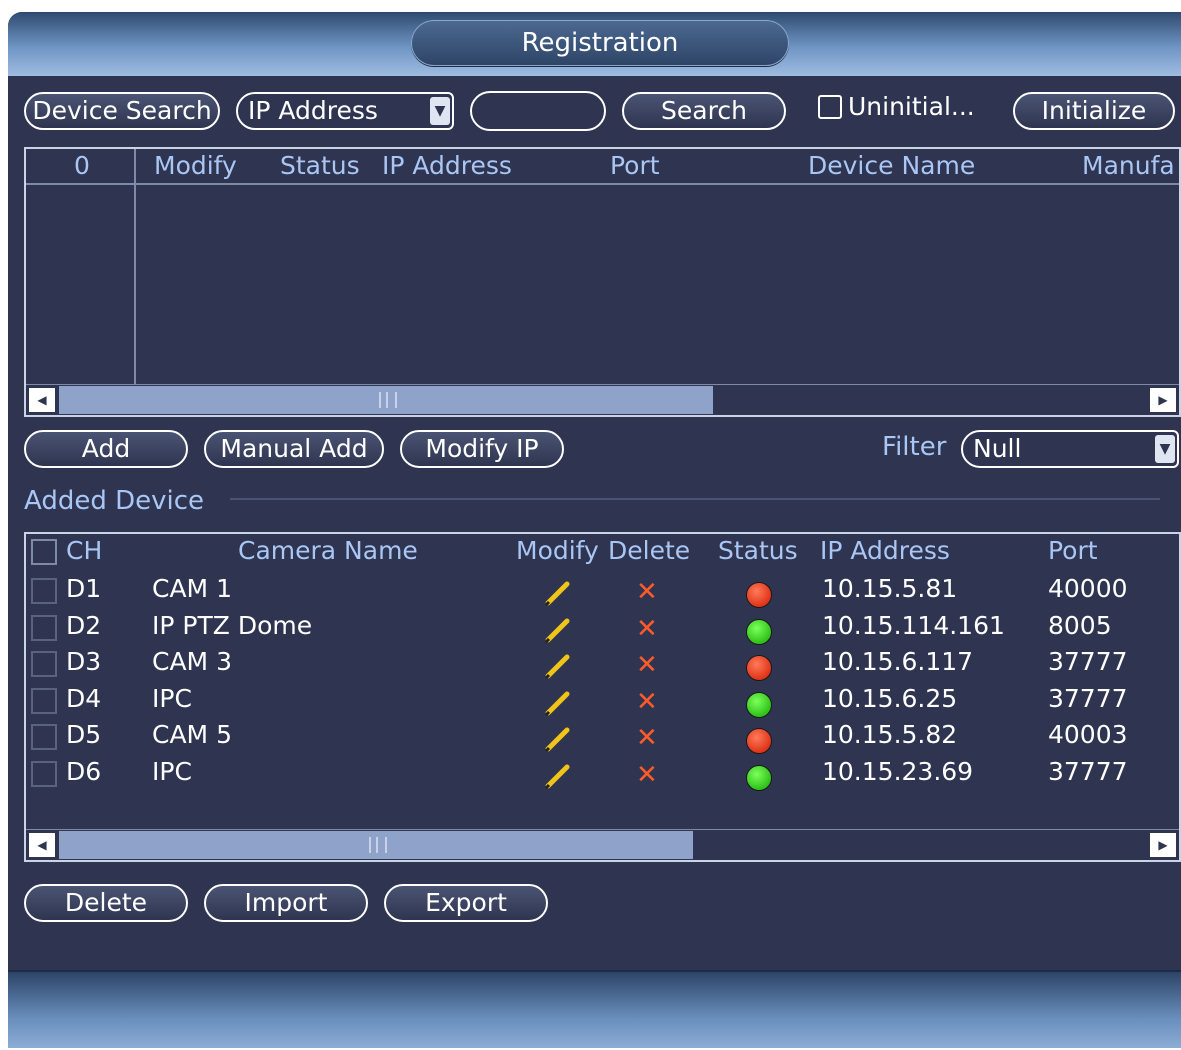 The width and height of the screenshot is (1181, 1050). What do you see at coordinates (84, 771) in the screenshot?
I see `channel-cell: D6` at bounding box center [84, 771].